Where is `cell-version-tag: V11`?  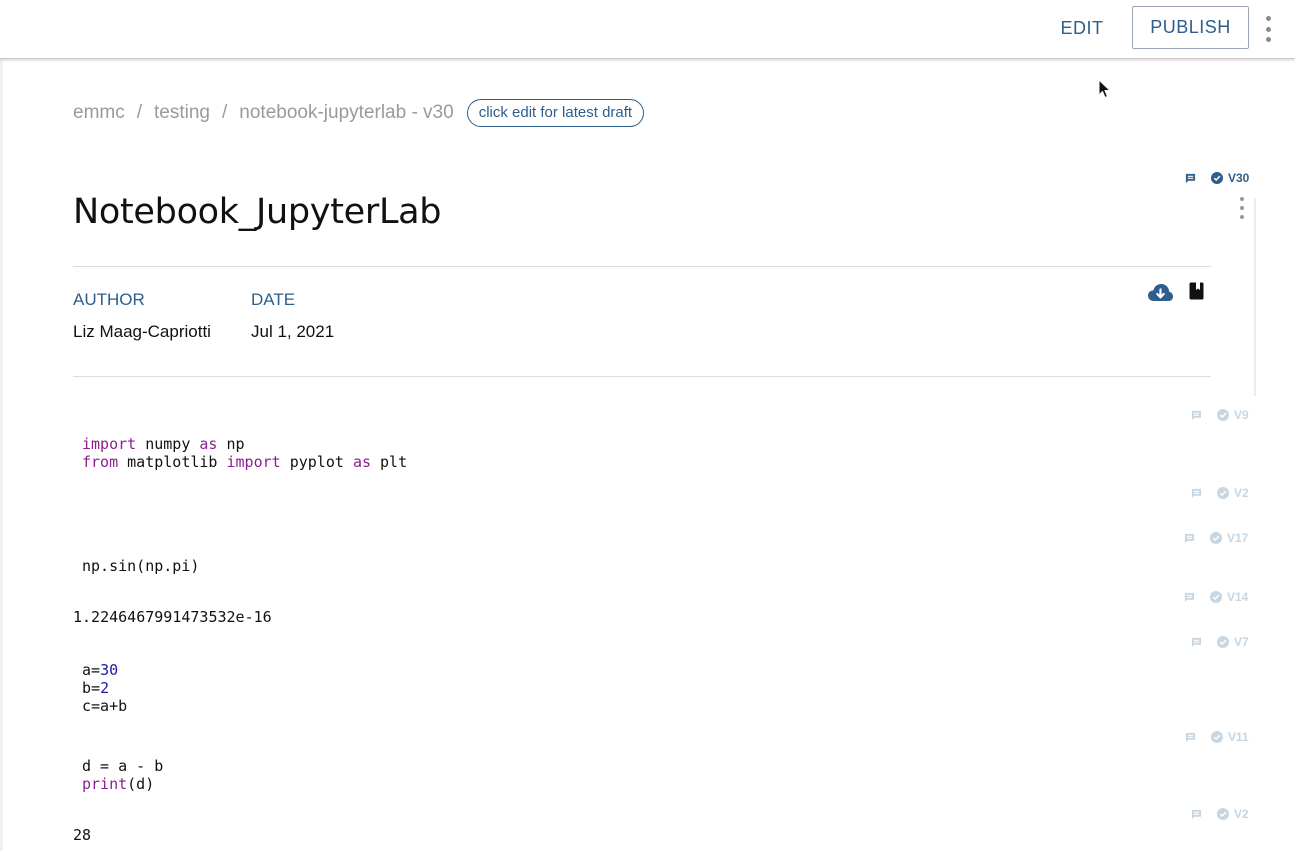
cell-version-tag: V11 is located at coordinates (1217, 737).